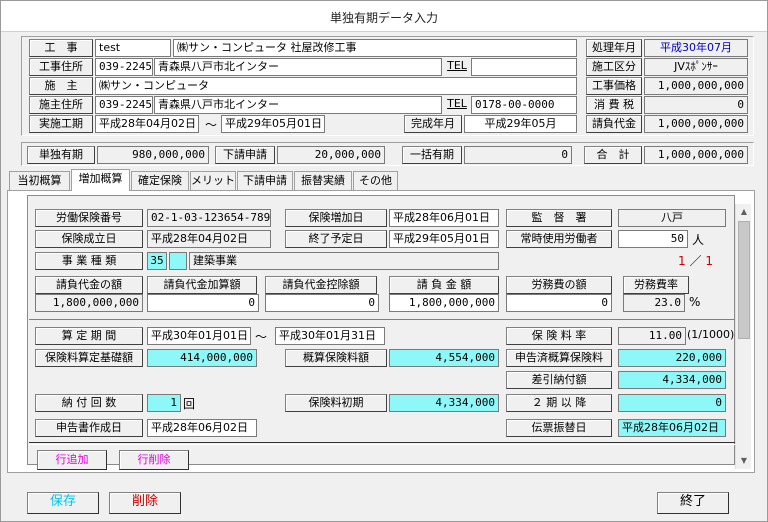 The width and height of the screenshot is (768, 522). I want to click on col-header-ukeoi-daikin: 請負代金の額, so click(89, 285).